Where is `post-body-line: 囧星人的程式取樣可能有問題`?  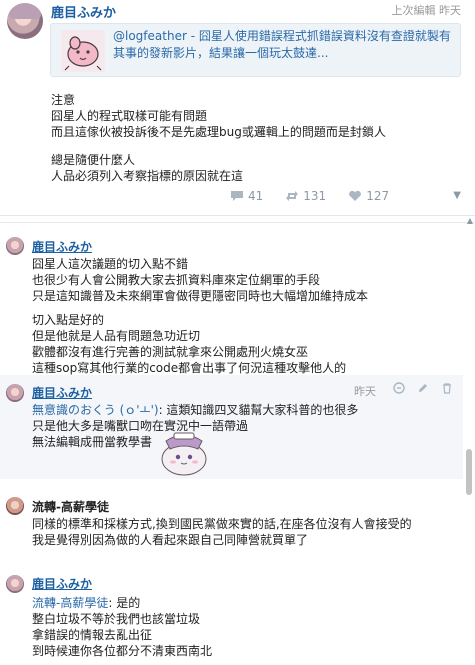 post-body-line: 囧星人的程式取樣可能有問題 is located at coordinates (129, 116).